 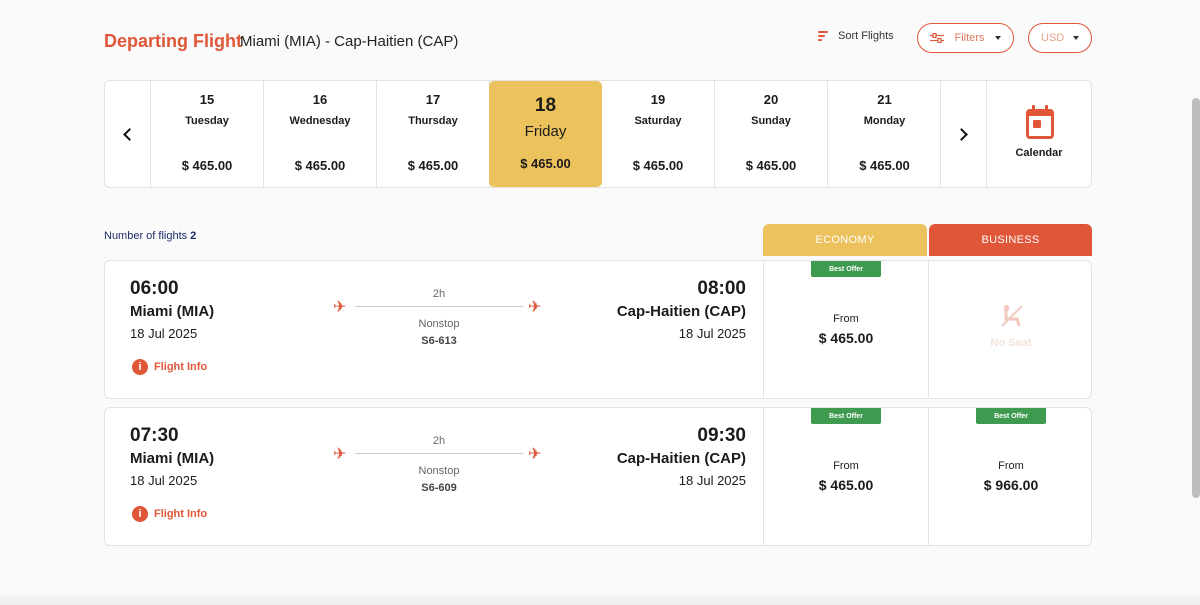 I want to click on calendar-button: Calendar, so click(x=1038, y=134).